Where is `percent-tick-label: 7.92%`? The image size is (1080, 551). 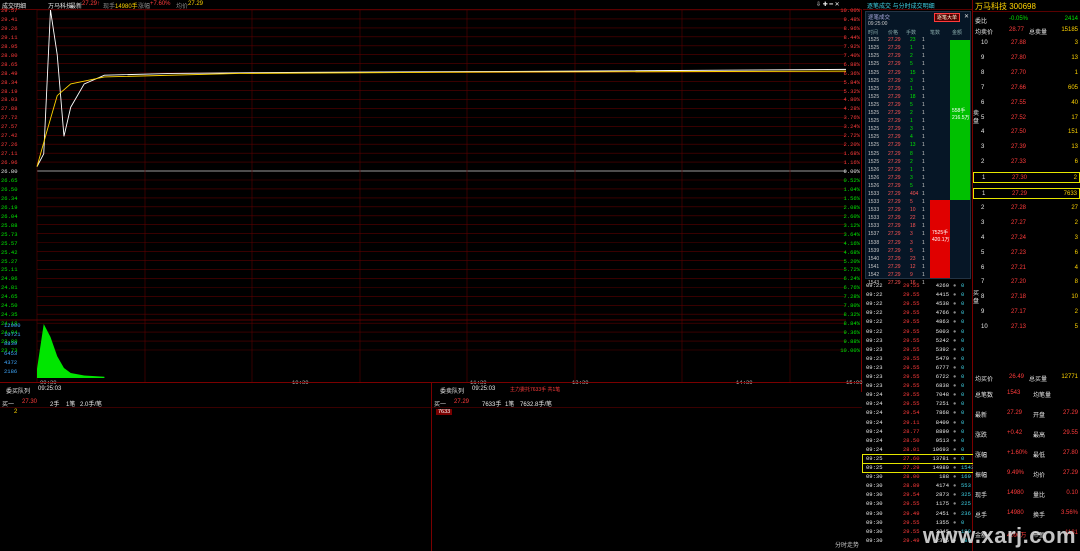
percent-tick-label: 7.92% is located at coordinates (851, 46).